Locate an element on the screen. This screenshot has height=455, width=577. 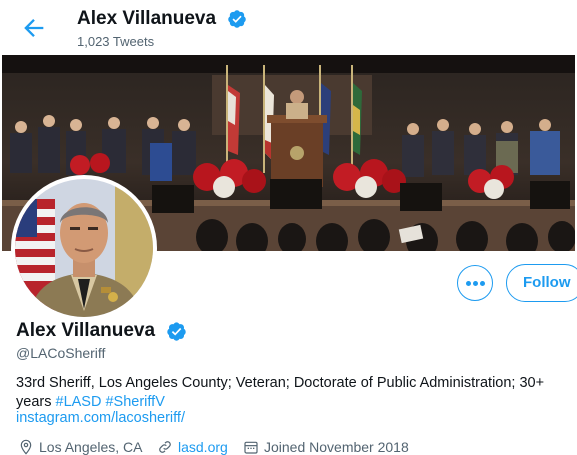
tweet-count: 1,023 Tweets is located at coordinates (116, 41).